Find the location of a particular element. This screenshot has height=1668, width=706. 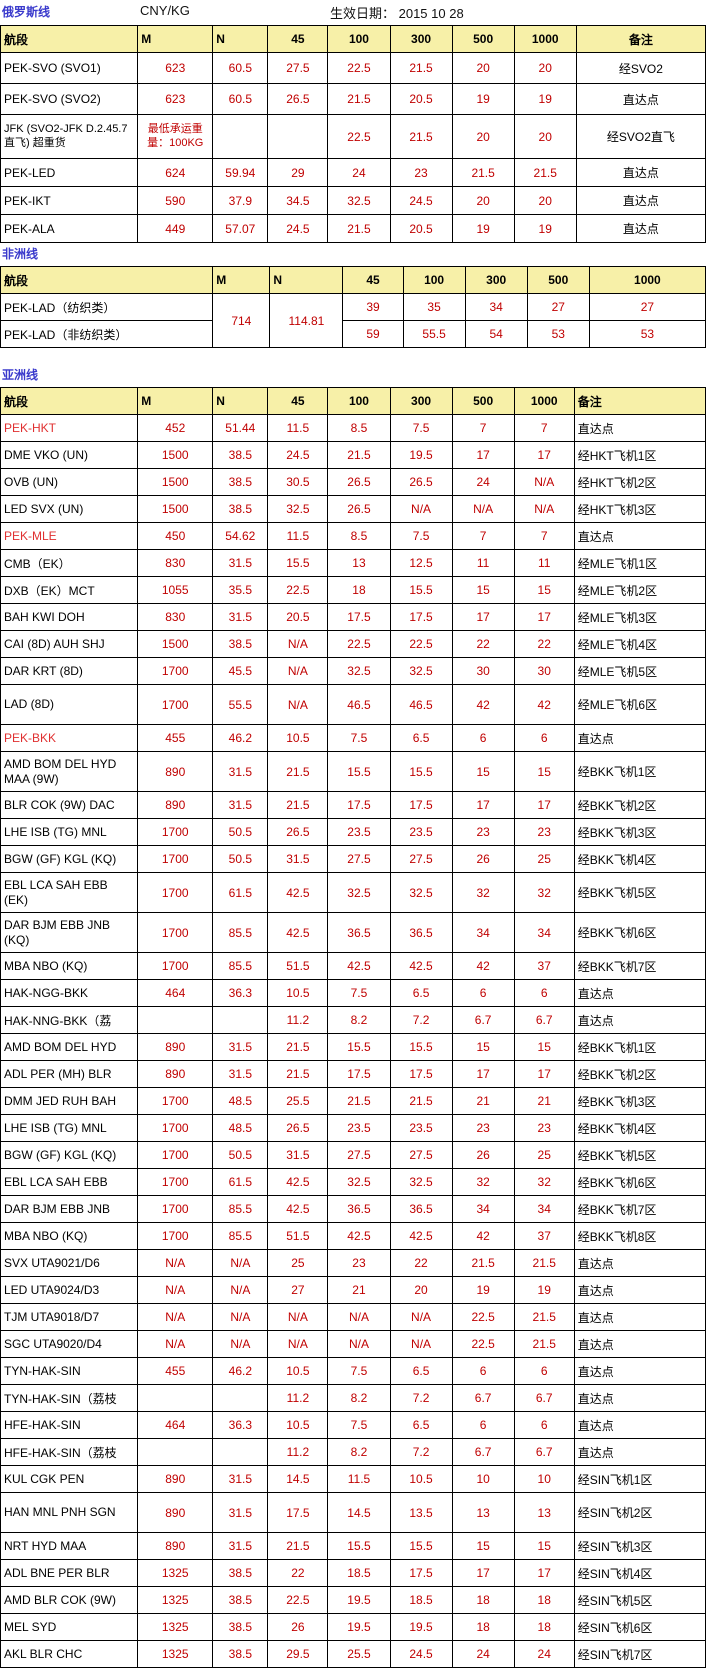

cell-remark: 经SIN飞机6区 is located at coordinates (639, 1627).